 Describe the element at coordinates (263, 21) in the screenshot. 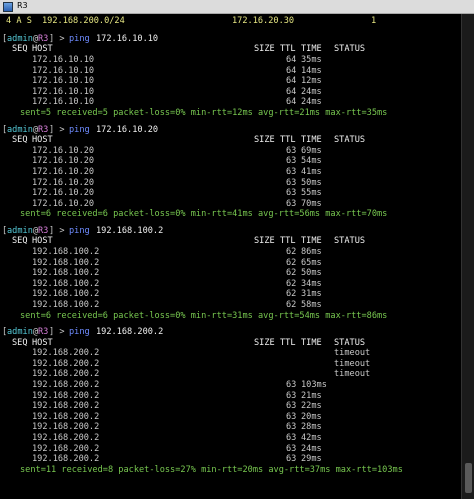

I see `route-gateway: 172.16.20.30` at that location.